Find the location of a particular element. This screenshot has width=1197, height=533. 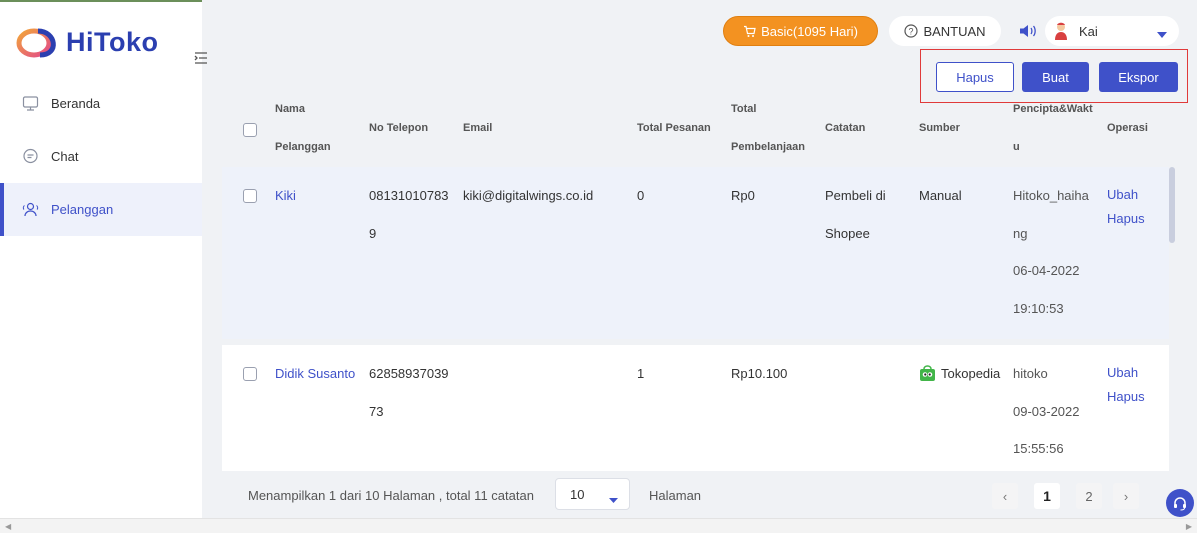

scroll-left-icon: ◀ is located at coordinates (8, 526).